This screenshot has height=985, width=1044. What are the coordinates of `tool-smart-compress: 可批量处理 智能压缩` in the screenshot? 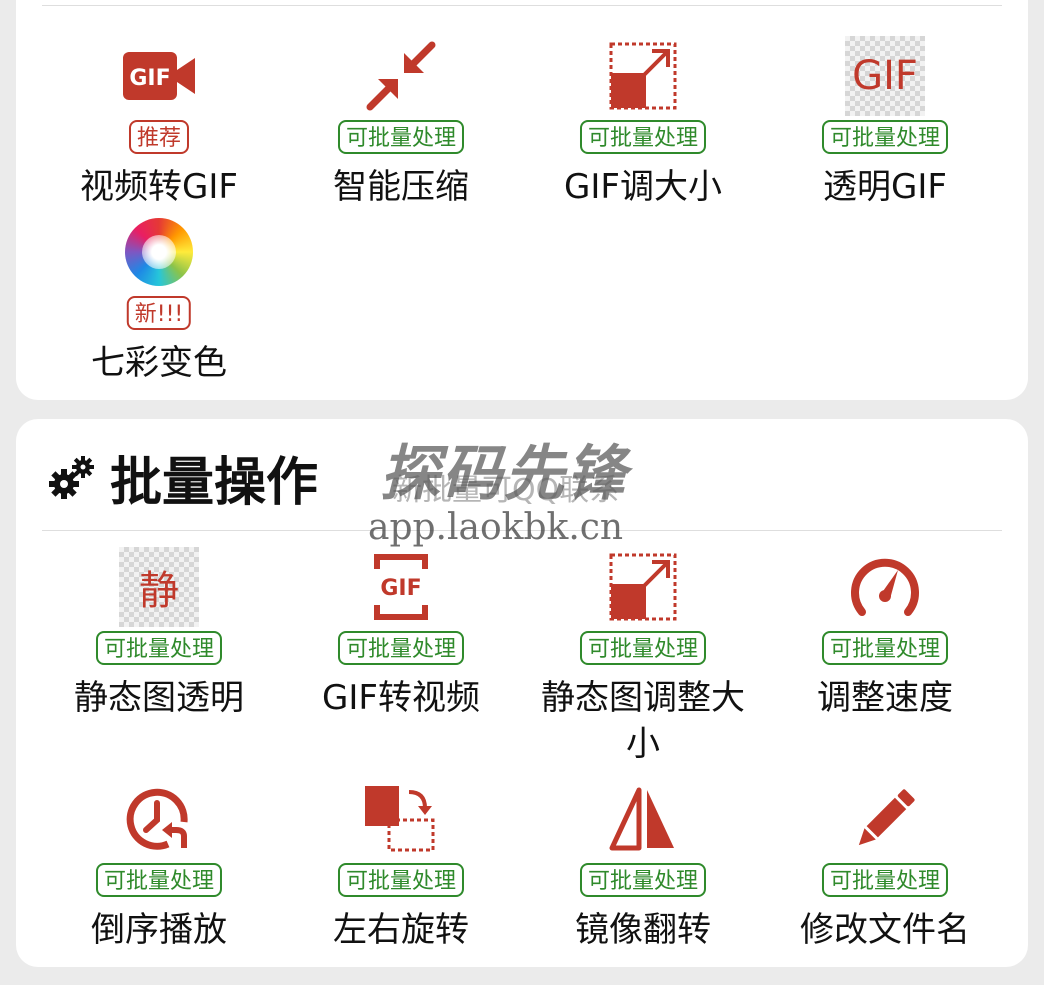 It's located at (401, 126).